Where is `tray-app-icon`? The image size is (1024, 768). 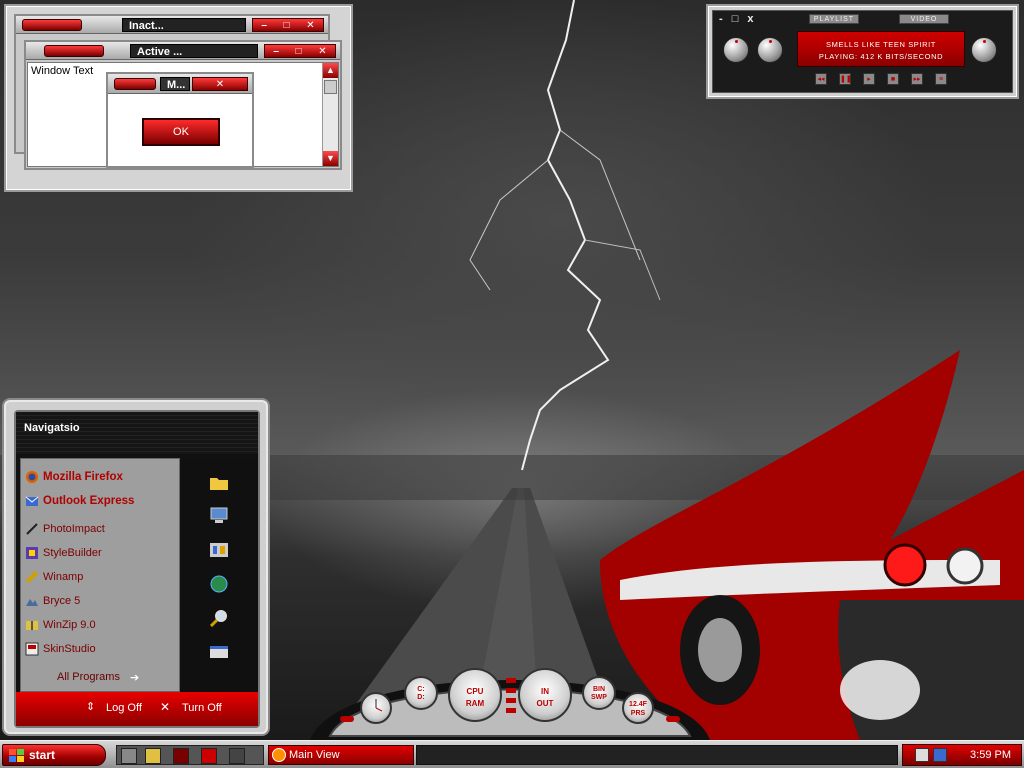 tray-app-icon is located at coordinates (922, 755).